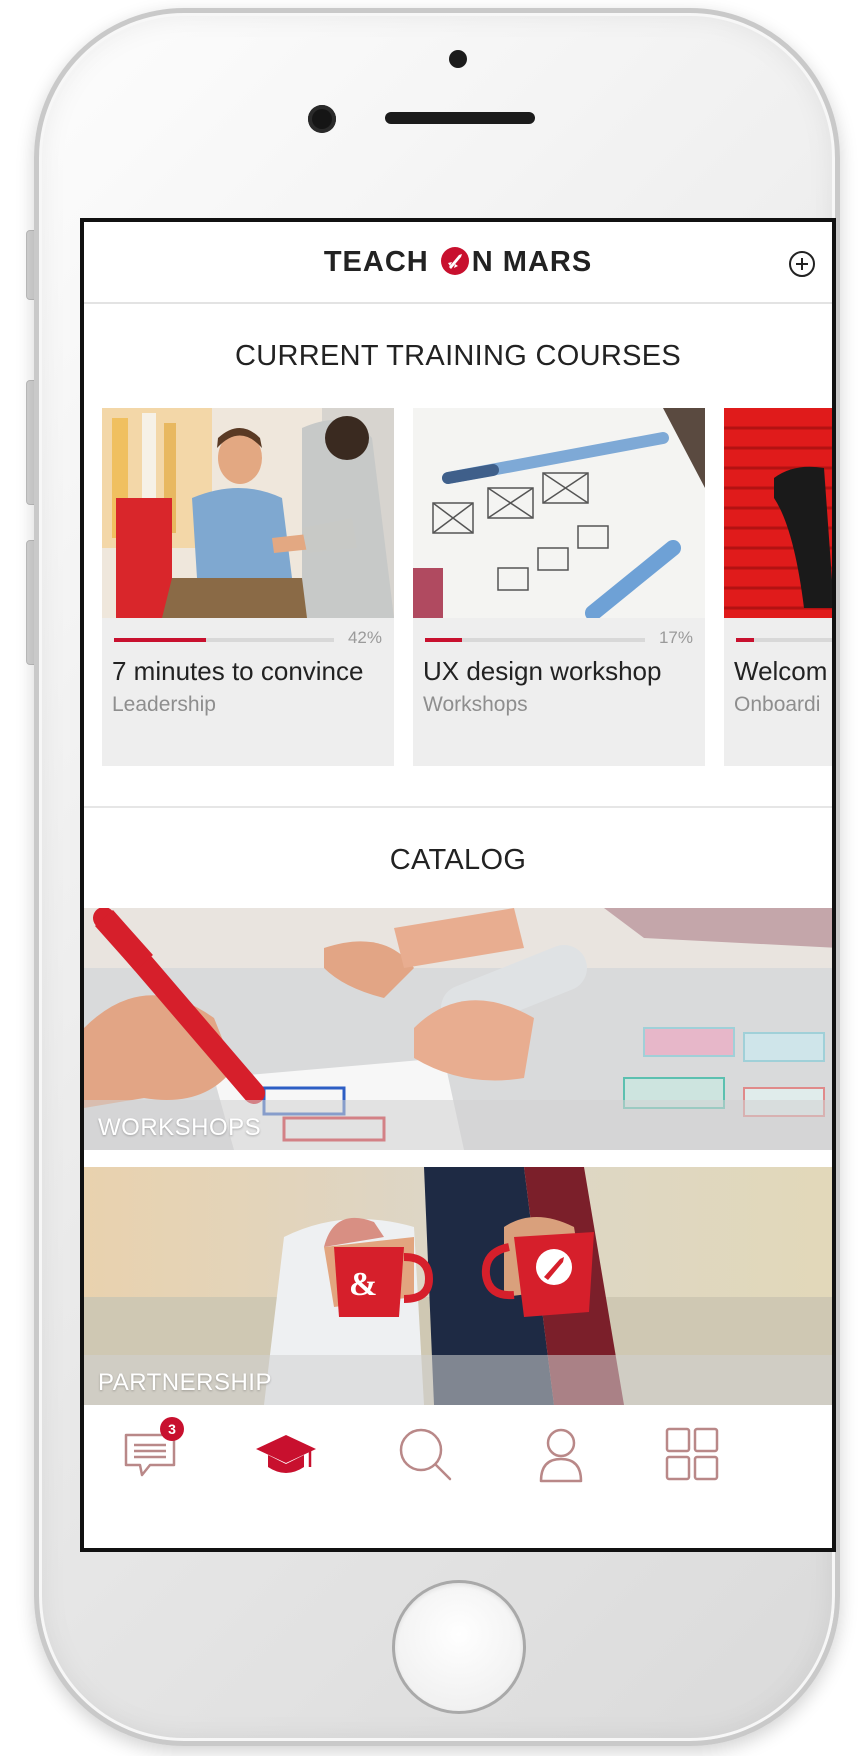 This screenshot has height=1756, width=862. I want to click on app-logo: TEACH N MARS, so click(458, 262).